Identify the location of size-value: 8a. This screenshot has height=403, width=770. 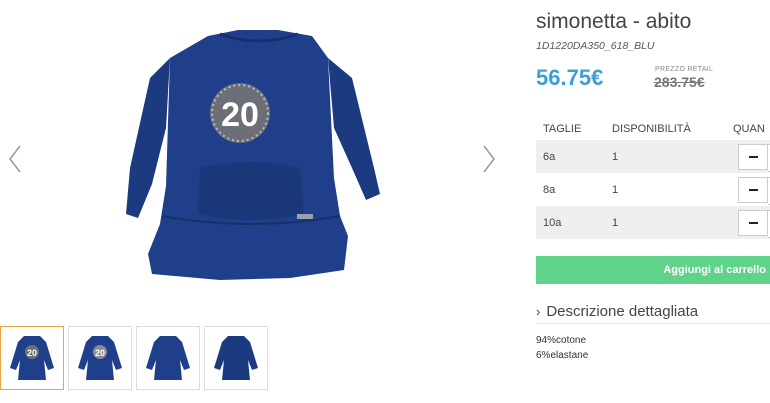
(549, 189).